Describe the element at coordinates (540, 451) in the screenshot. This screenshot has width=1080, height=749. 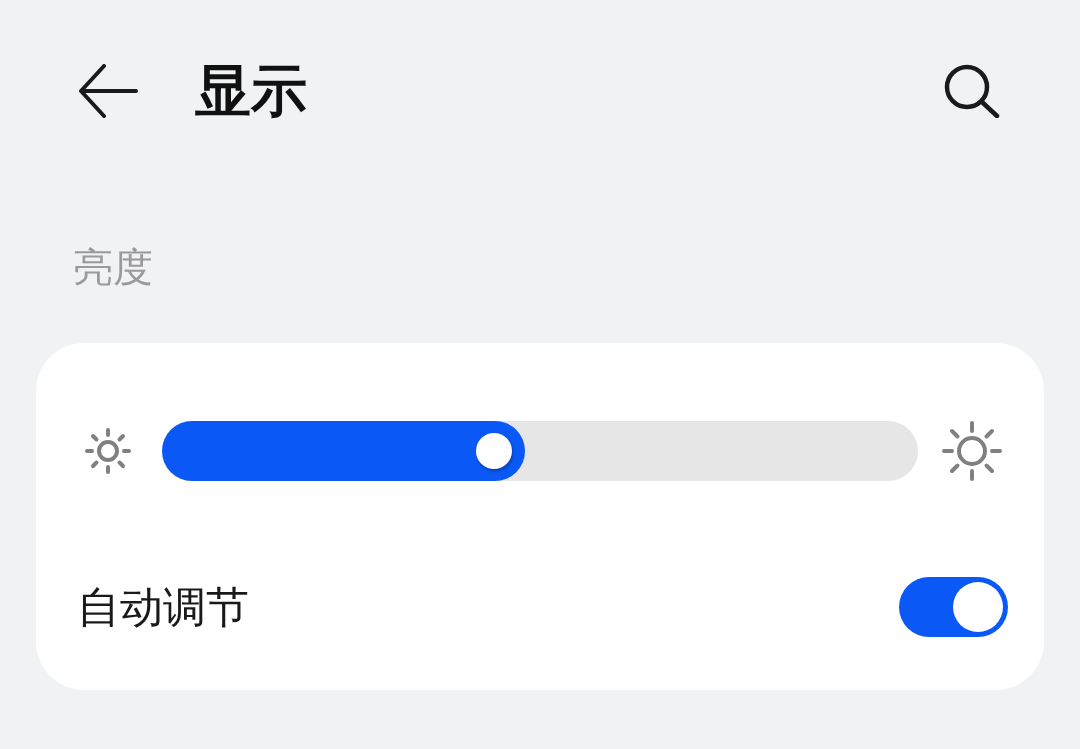
I see `brightness-slider-track` at that location.